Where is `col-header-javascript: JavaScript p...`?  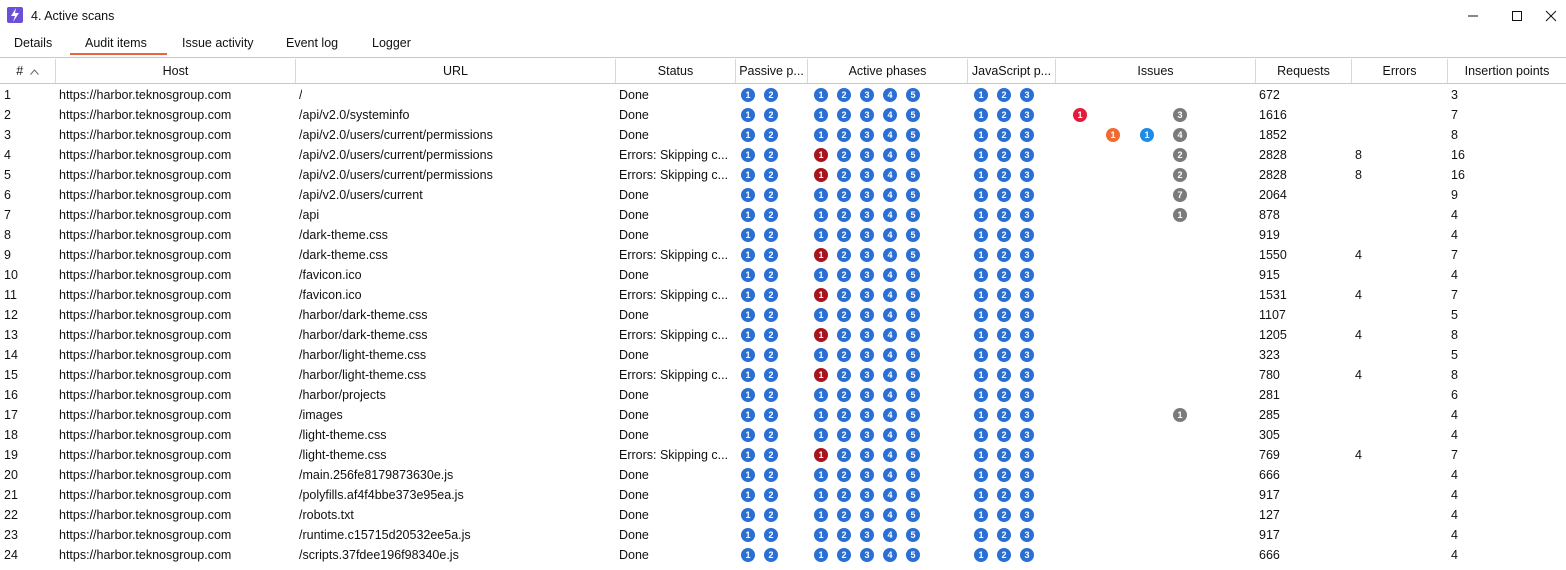 col-header-javascript: JavaScript p... is located at coordinates (1012, 71).